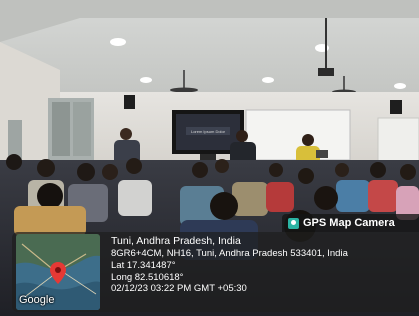 The width and height of the screenshot is (419, 316). Describe the element at coordinates (326, 72) in the screenshot. I see `projector` at that location.